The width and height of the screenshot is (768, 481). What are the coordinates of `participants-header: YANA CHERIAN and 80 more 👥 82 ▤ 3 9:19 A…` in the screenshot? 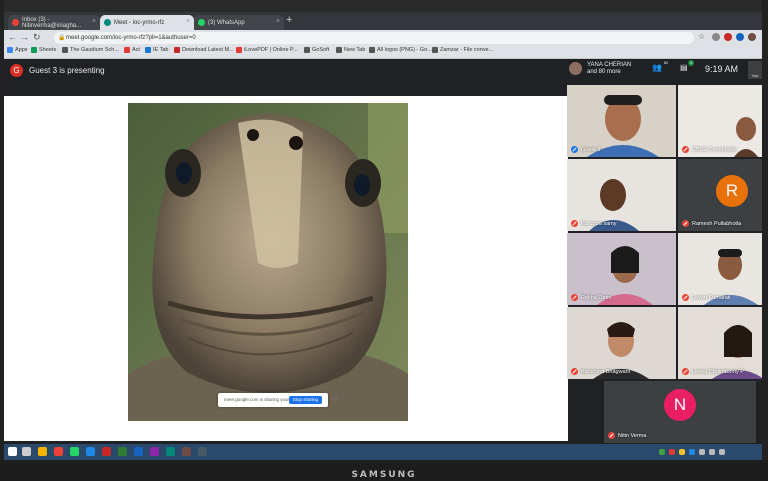 It's located at (664, 72).